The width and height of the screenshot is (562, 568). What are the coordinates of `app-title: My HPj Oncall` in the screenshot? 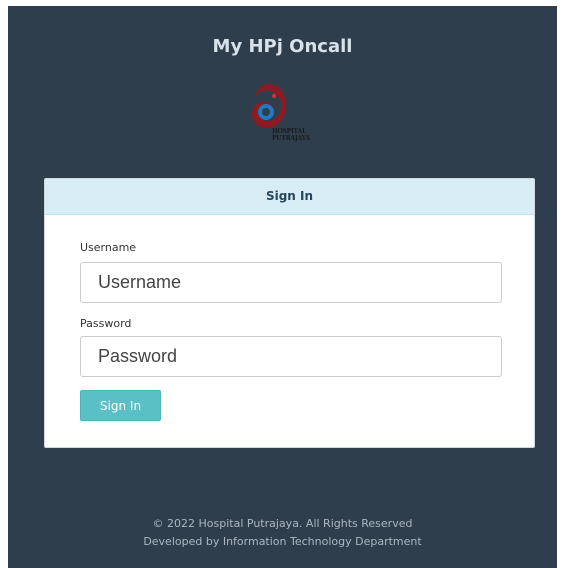 It's located at (282, 46).